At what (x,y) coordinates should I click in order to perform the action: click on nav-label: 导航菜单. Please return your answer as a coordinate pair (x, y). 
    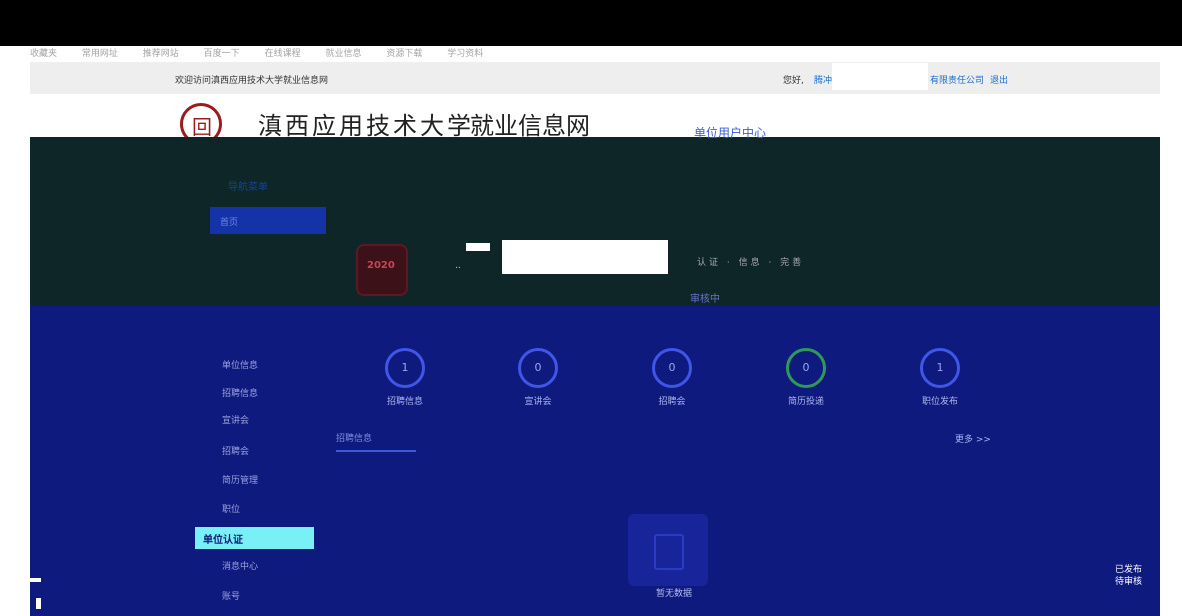
    Looking at the image, I should click on (248, 187).